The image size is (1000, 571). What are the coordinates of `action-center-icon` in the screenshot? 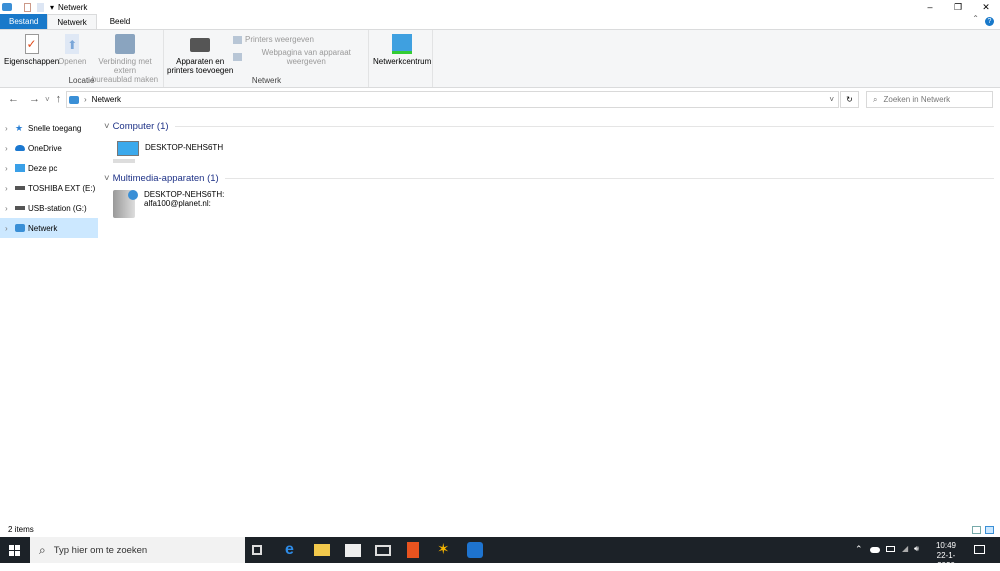 It's located at (979, 549).